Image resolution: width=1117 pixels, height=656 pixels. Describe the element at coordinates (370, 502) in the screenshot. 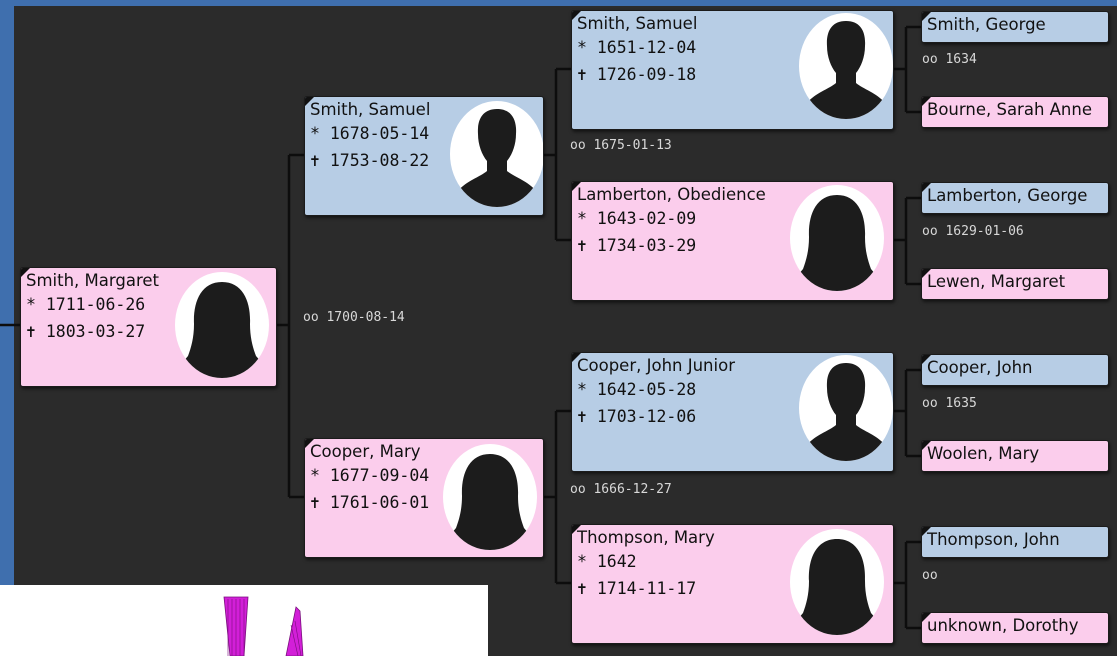

I see `death-date: ✝ 1761-06-01` at that location.